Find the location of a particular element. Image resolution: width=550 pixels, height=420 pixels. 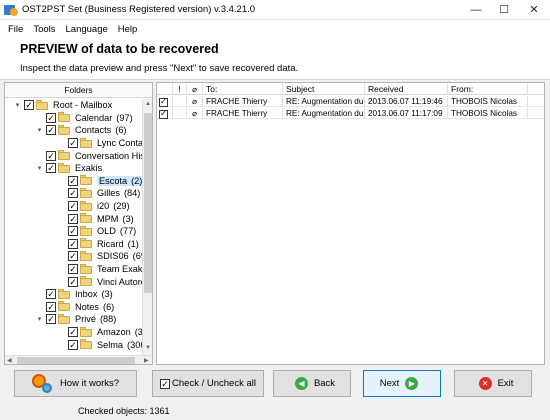

scroll-right-icon: ▶ is located at coordinates (146, 360).